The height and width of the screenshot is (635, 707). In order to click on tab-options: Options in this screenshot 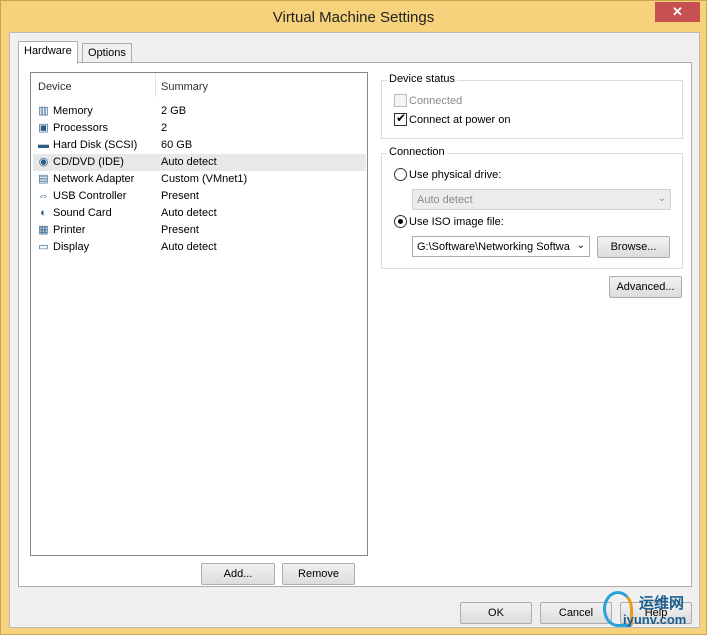, I will do `click(107, 53)`.